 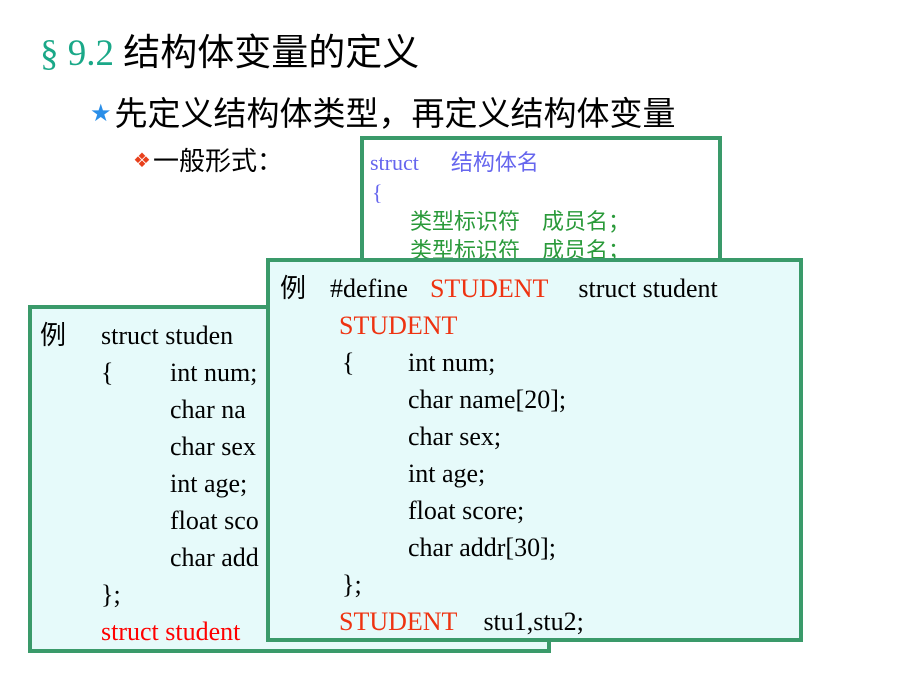 What do you see at coordinates (648, 288) in the screenshot?
I see `macro-replacement: struct student` at bounding box center [648, 288].